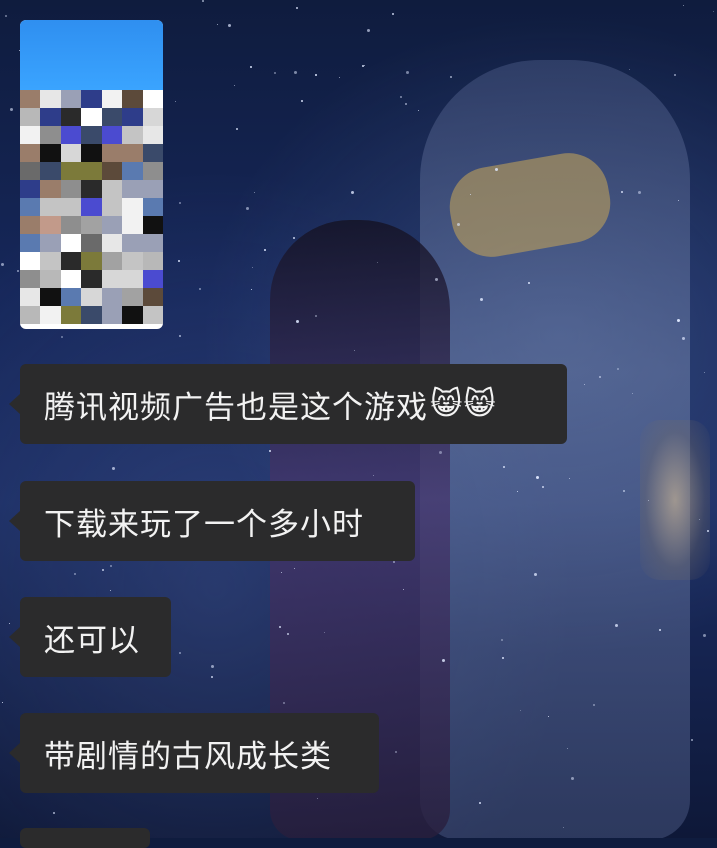 The height and width of the screenshot is (848, 717). Describe the element at coordinates (92, 640) in the screenshot. I see `message-text: 还可以` at that location.